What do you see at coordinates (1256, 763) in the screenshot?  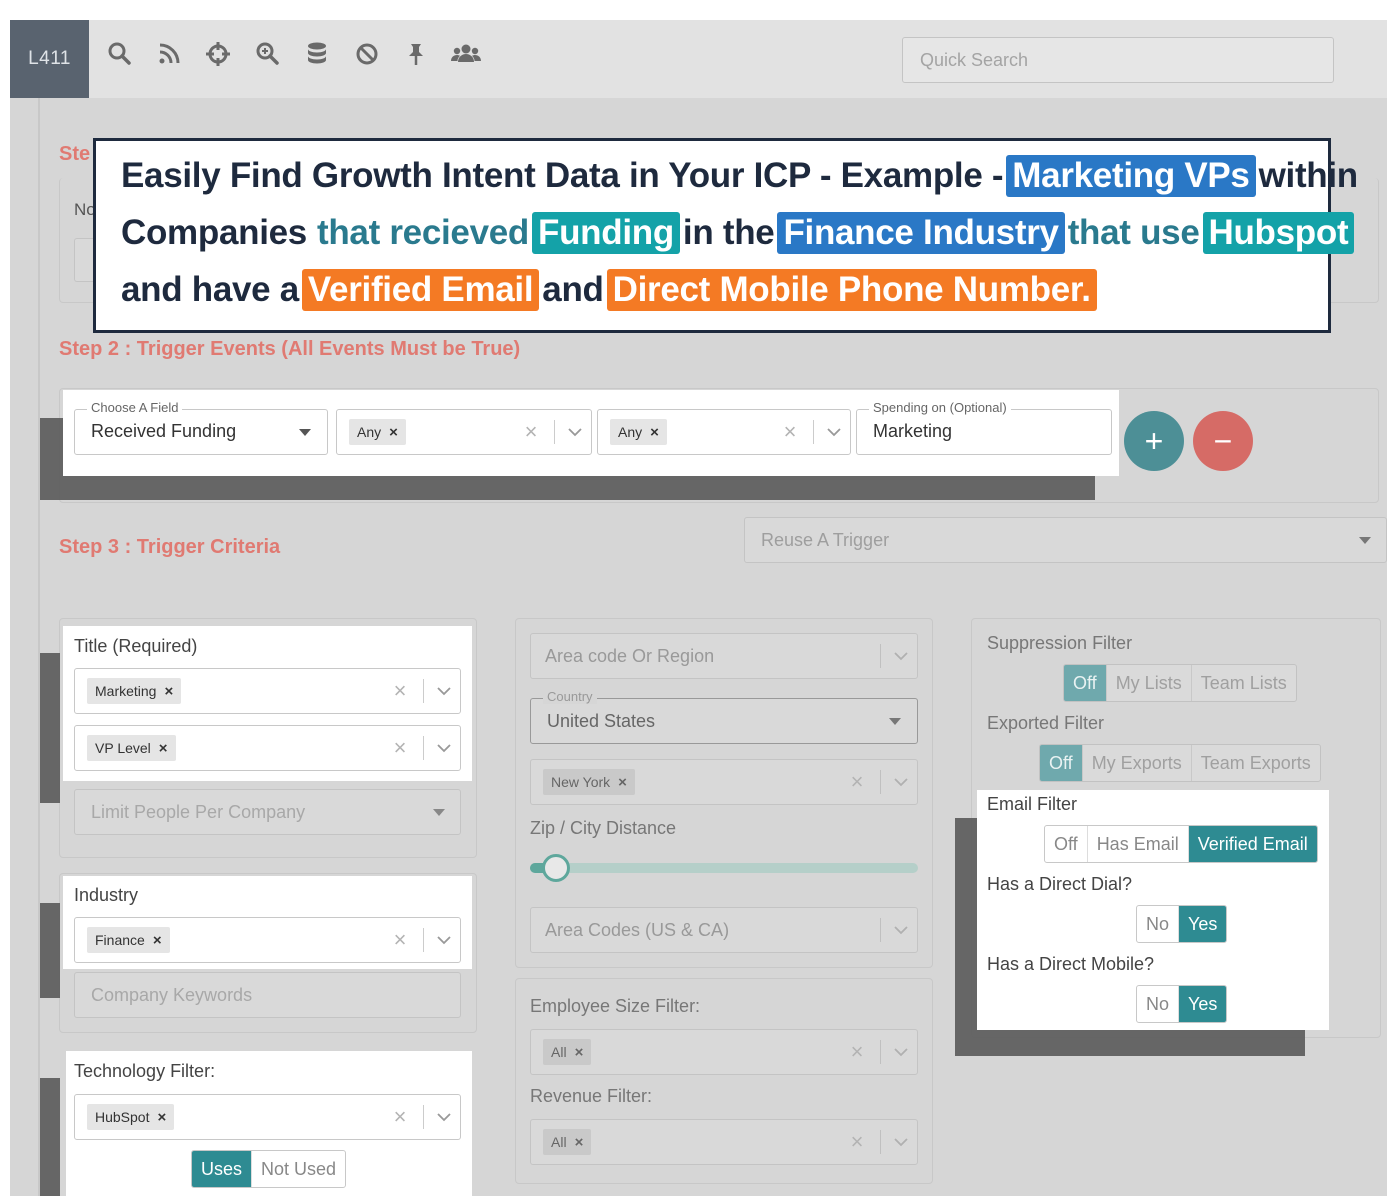 I see `exported-team-exports: Team Exports` at bounding box center [1256, 763].